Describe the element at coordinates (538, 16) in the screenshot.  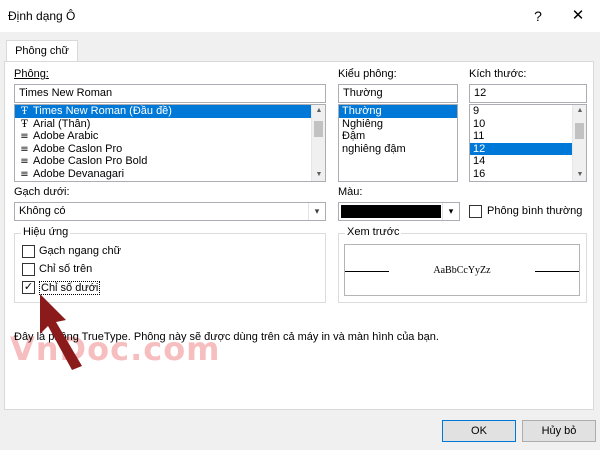
I see `help-button: ?` at that location.